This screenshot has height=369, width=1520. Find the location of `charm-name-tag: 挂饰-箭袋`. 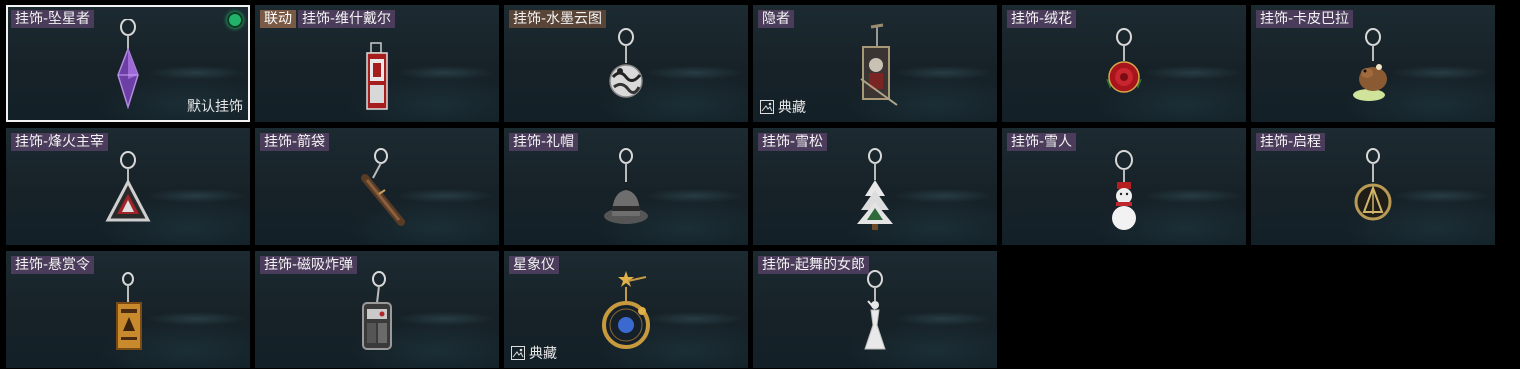

charm-name-tag: 挂饰-箭袋 is located at coordinates (295, 142).